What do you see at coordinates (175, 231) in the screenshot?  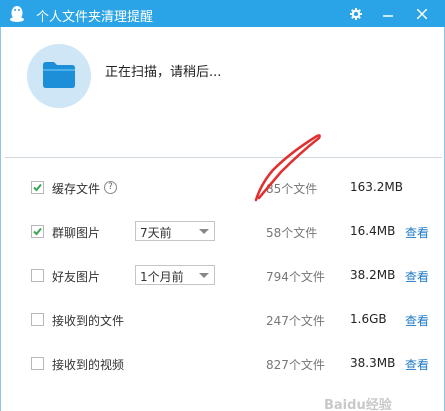 I see `group-images-age-select: 7天前` at bounding box center [175, 231].